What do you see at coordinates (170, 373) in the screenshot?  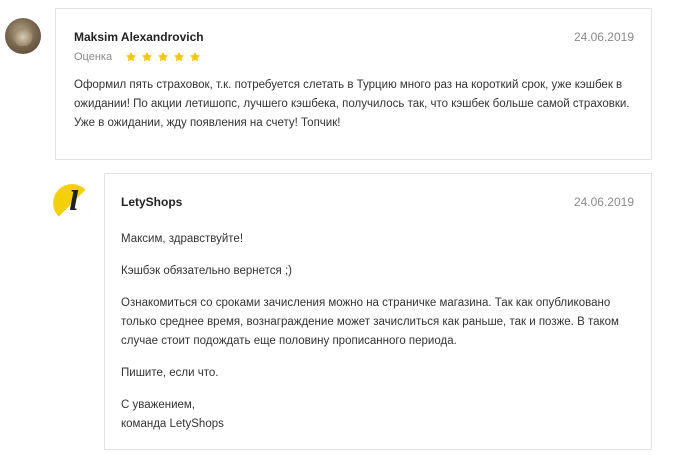 I see `reply-paragraph: Пишите, если что.` at bounding box center [170, 373].